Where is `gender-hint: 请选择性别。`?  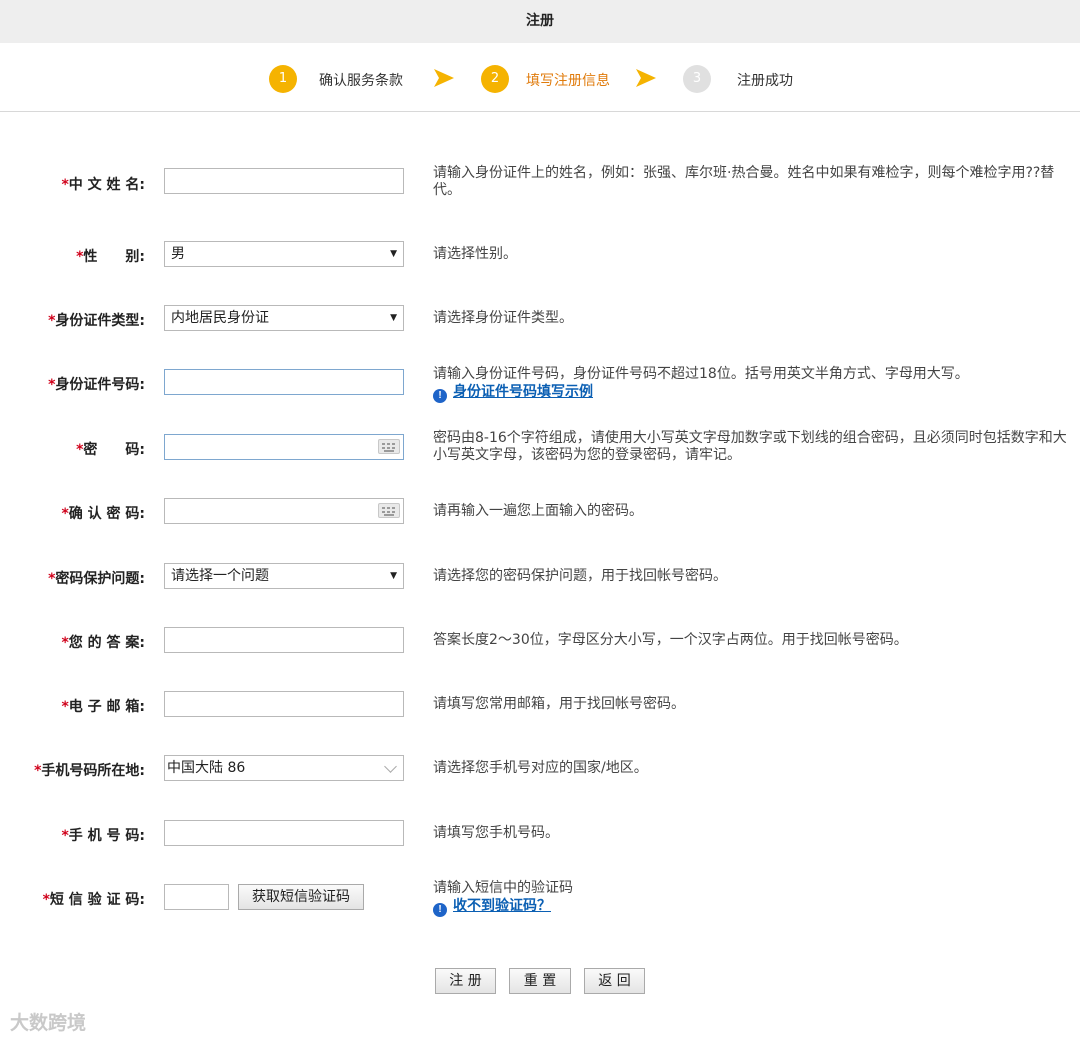
gender-hint: 请选择性别。 is located at coordinates (475, 254).